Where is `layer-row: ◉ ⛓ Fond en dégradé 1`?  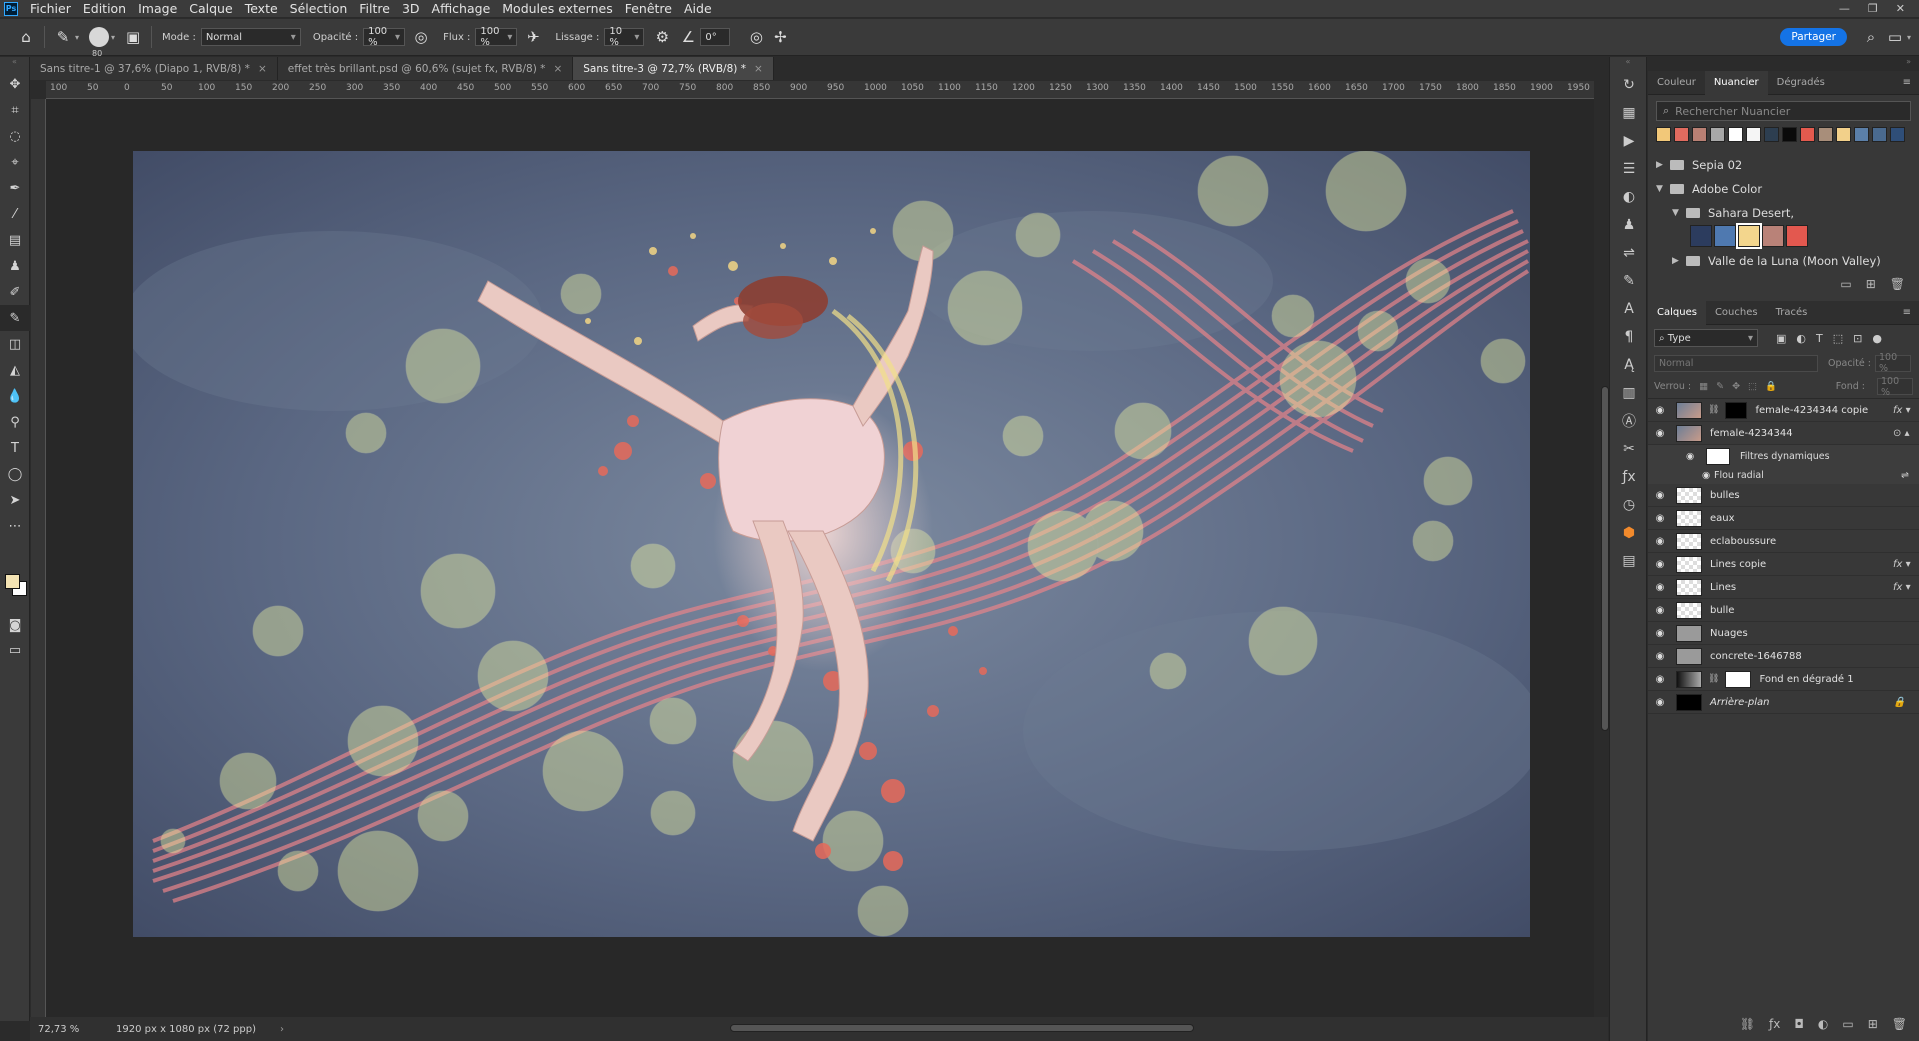 layer-row: ◉ ⛓ Fond en dégradé 1 is located at coordinates (1783, 679).